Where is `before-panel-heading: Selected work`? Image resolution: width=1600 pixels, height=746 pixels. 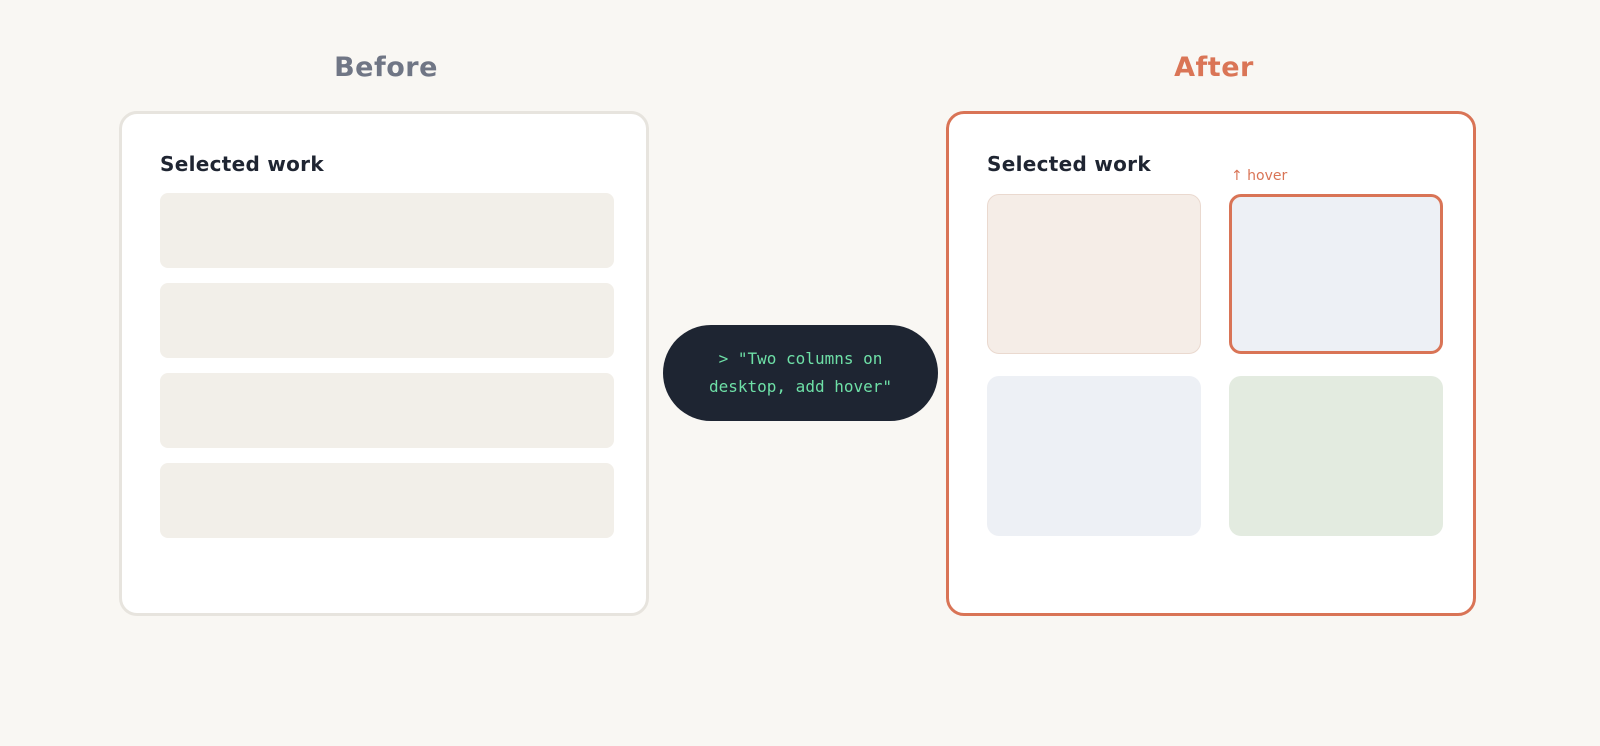
before-panel-heading: Selected work is located at coordinates (242, 164).